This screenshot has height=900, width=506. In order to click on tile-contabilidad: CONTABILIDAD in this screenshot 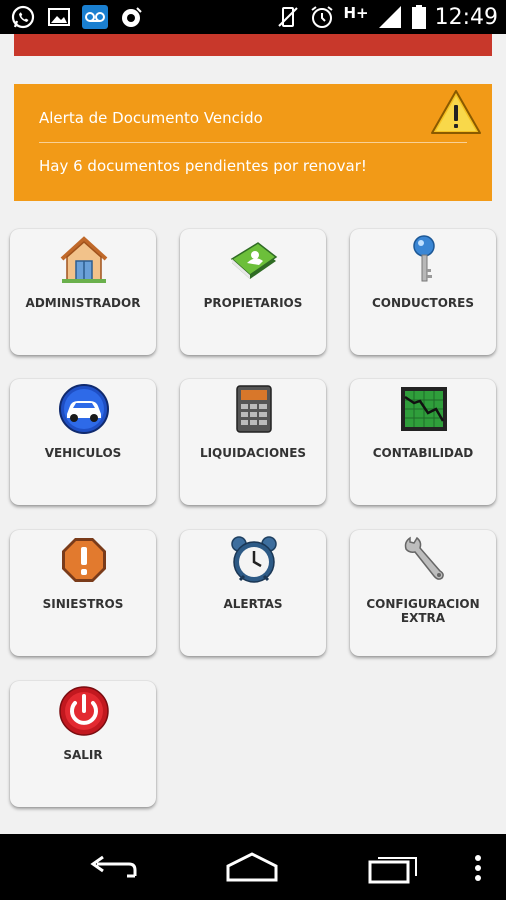, I will do `click(423, 442)`.